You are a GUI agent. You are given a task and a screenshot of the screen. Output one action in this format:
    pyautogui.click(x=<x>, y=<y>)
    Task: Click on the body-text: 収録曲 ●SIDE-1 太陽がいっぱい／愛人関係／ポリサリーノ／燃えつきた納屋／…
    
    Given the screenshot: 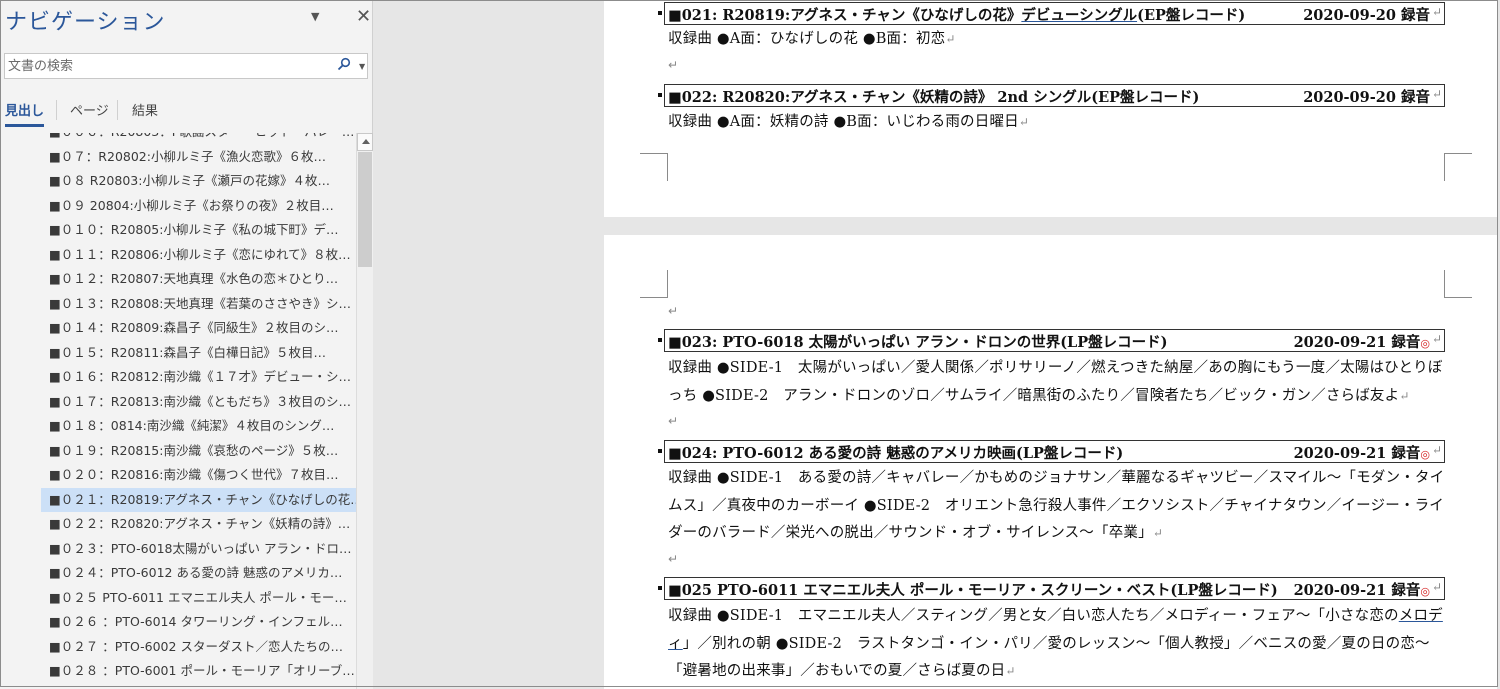 What is the action you would take?
    pyautogui.click(x=1055, y=382)
    